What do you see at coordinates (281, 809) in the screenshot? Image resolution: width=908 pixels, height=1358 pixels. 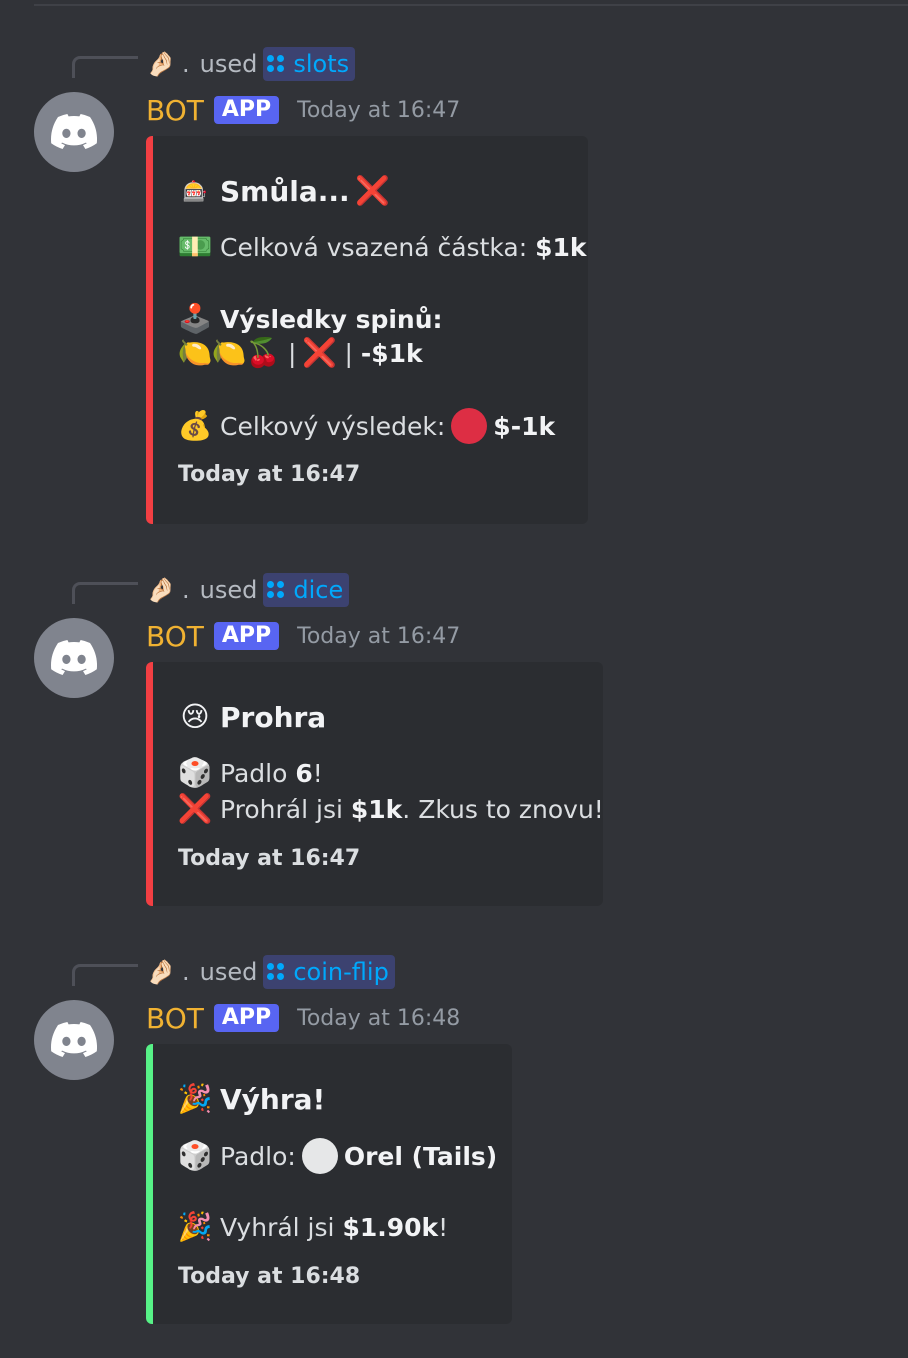 I see `lost-label: Prohrál jsi` at bounding box center [281, 809].